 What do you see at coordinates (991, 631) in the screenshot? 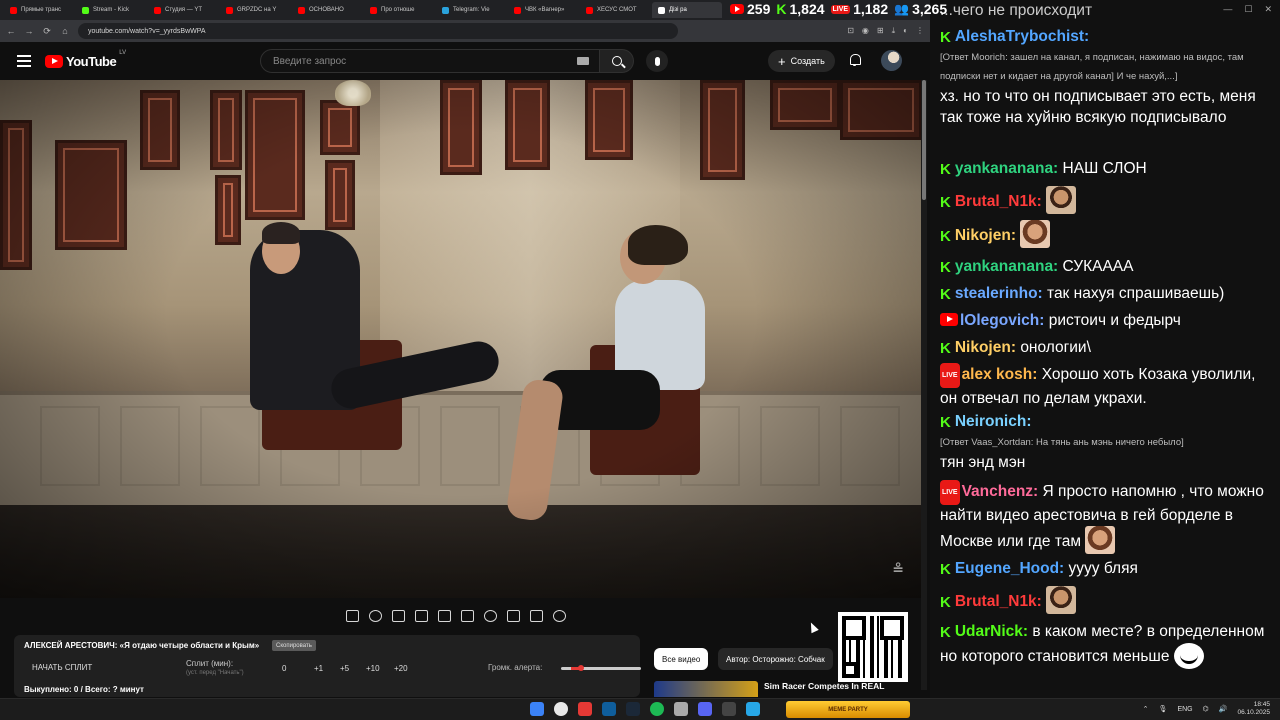
I see `chat-username: UdarNick:` at bounding box center [991, 631].